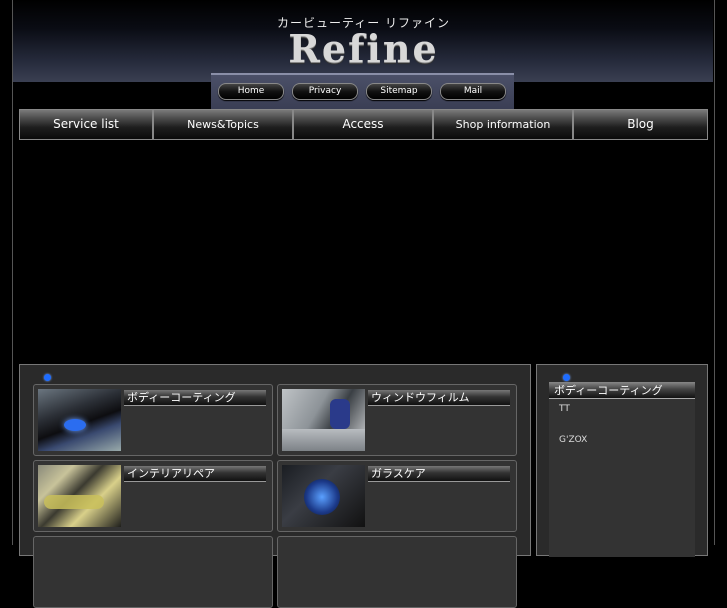 The image size is (727, 608). I want to click on nav-access: Access, so click(363, 124).